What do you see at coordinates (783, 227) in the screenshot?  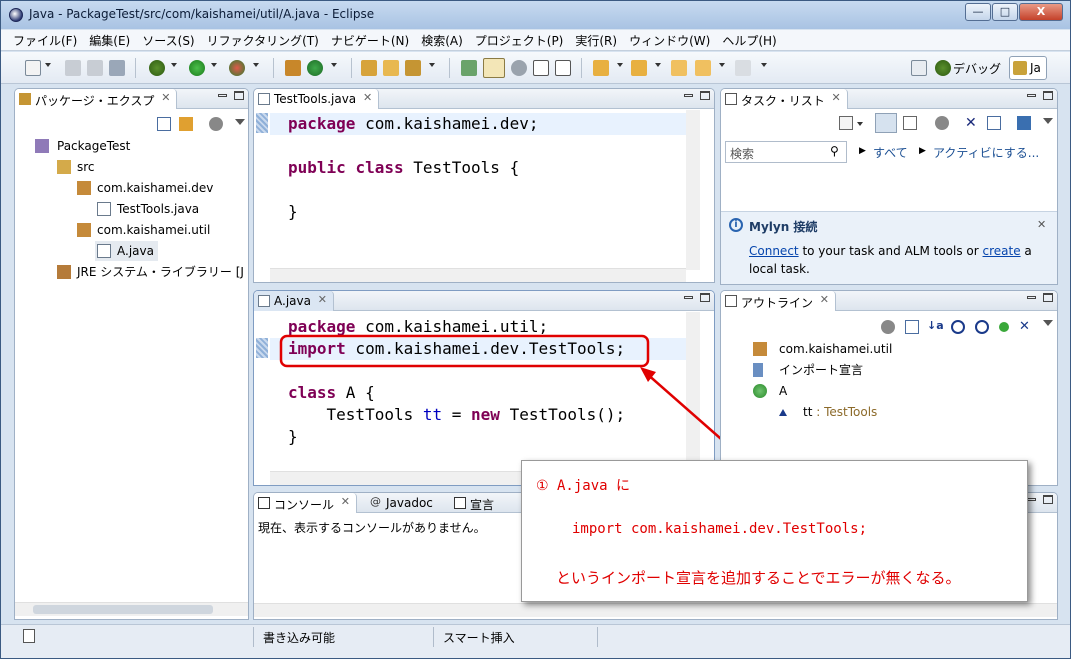 I see `mylyn-title: Mylyn 接続` at bounding box center [783, 227].